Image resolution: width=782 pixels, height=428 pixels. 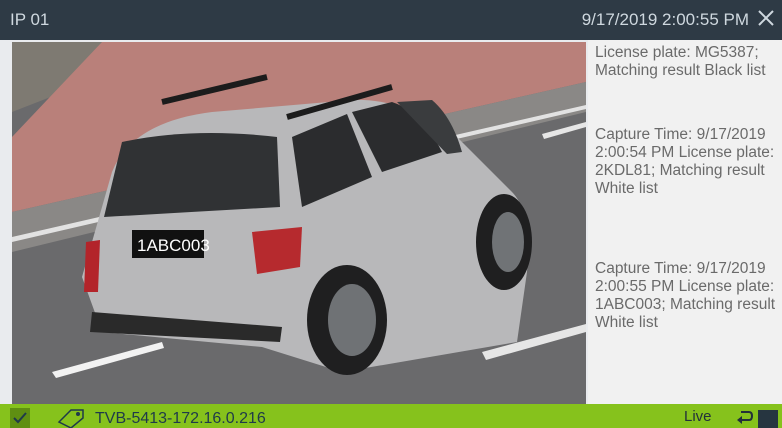 What do you see at coordinates (70, 418) in the screenshot?
I see `tag-icon` at bounding box center [70, 418].